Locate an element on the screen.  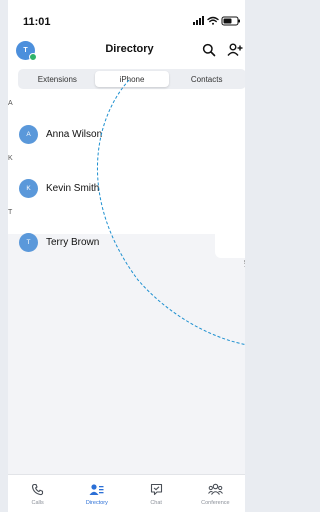
source-segmented-control: Extensions iPhone Contacts is located at coordinates (131, 79).